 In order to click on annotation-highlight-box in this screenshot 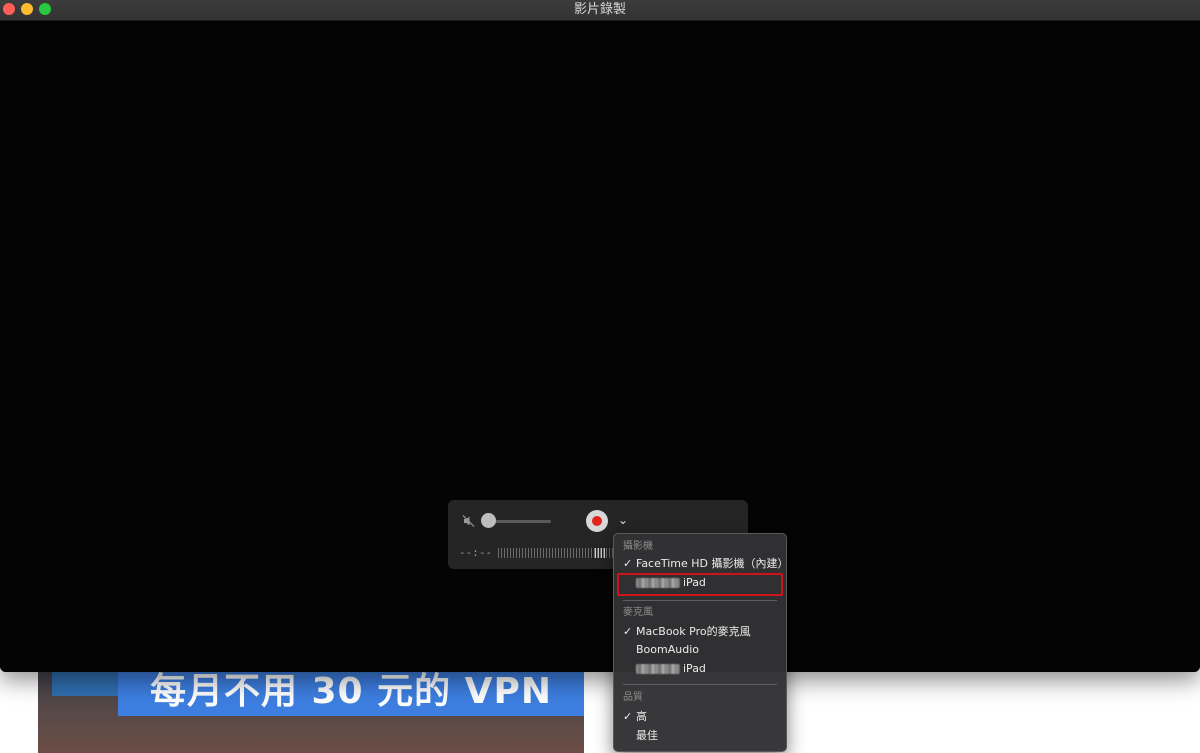, I will do `click(700, 584)`.